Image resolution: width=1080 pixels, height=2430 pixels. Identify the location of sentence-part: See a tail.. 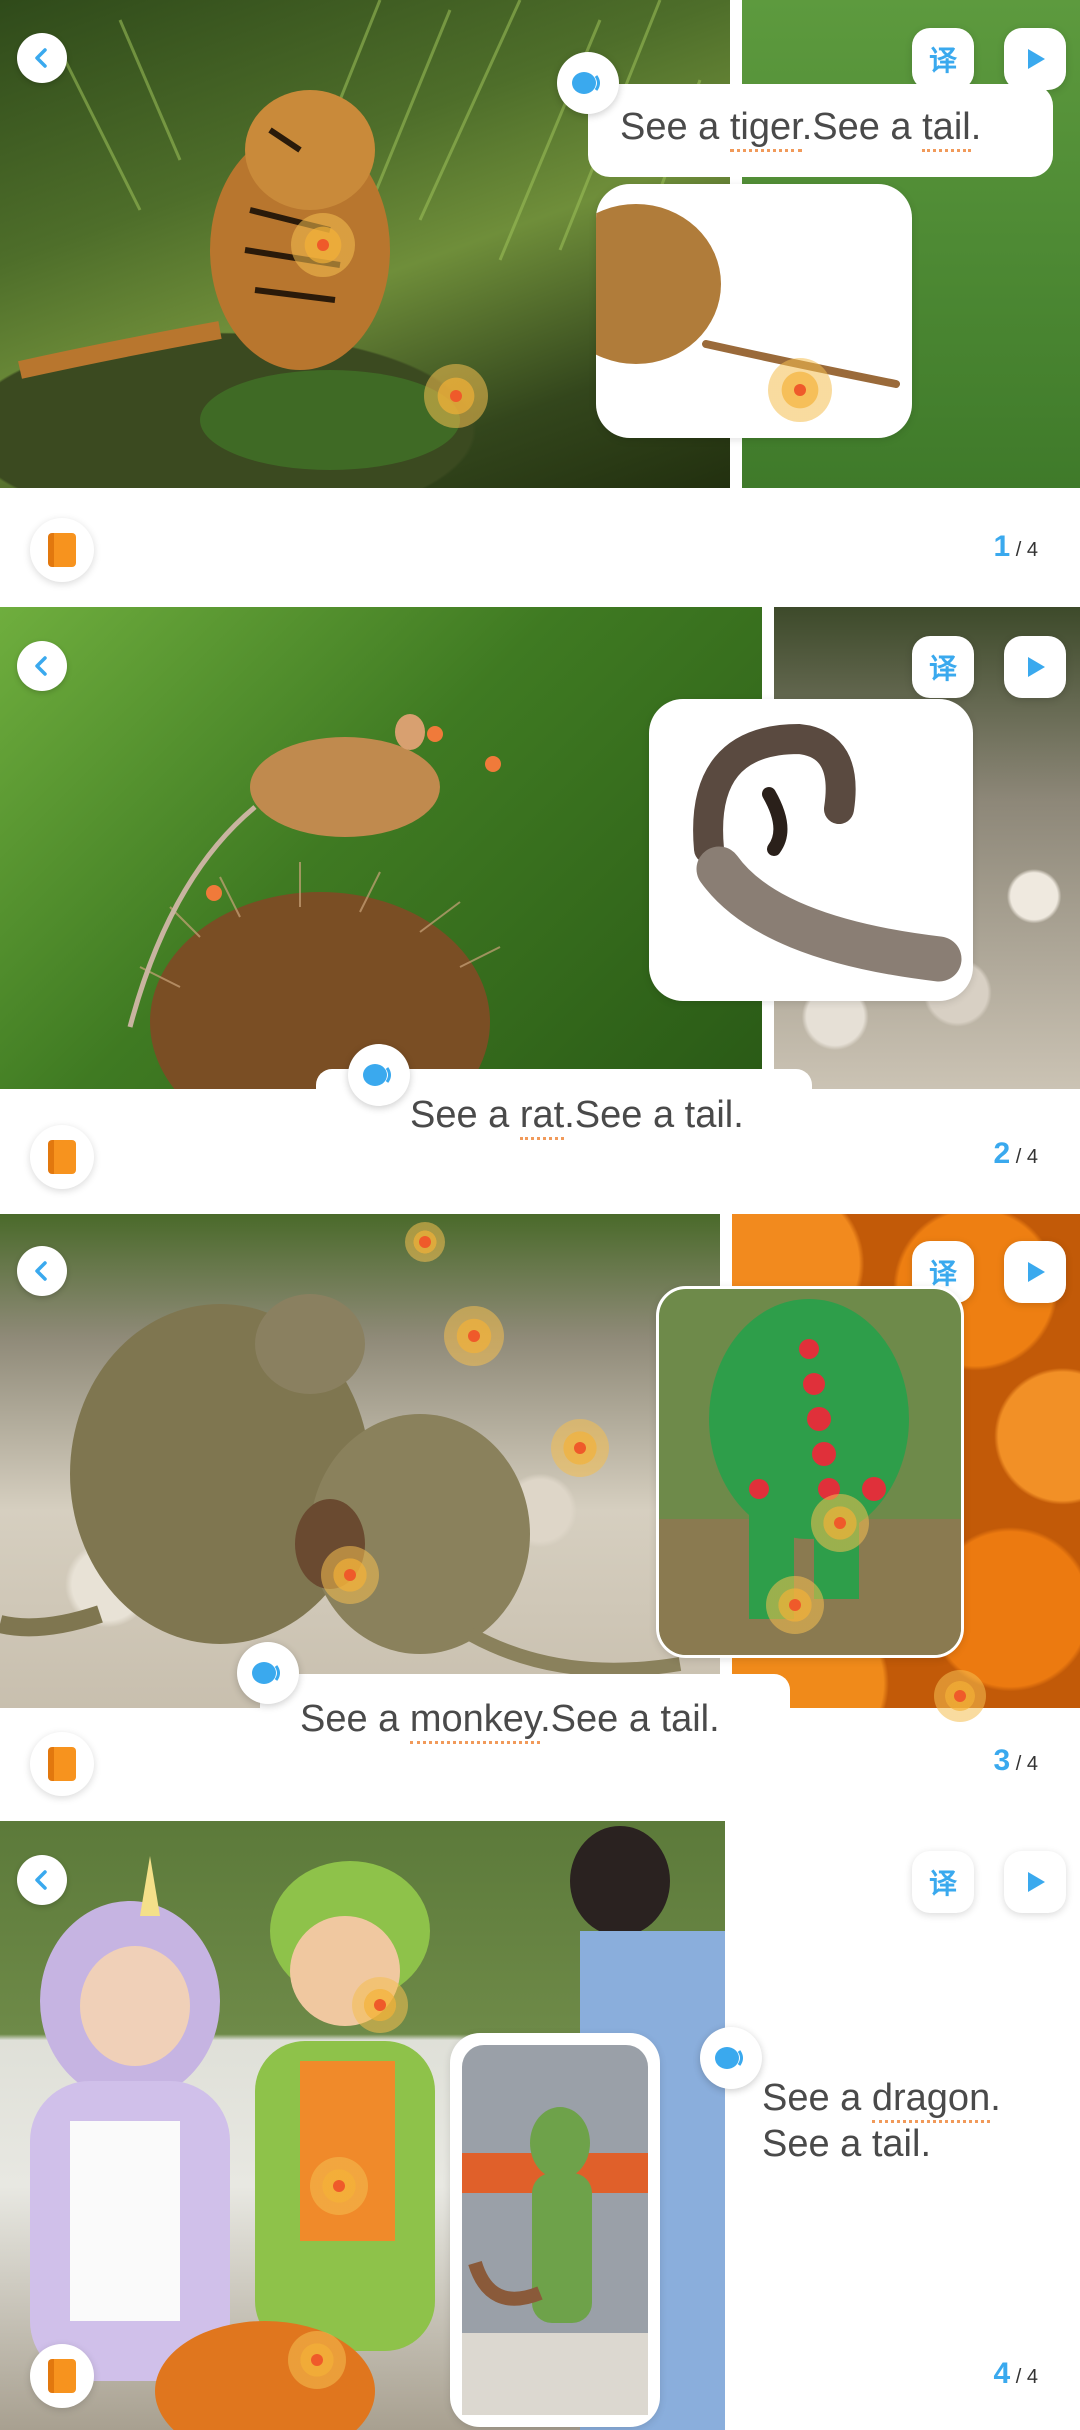
(846, 2144).